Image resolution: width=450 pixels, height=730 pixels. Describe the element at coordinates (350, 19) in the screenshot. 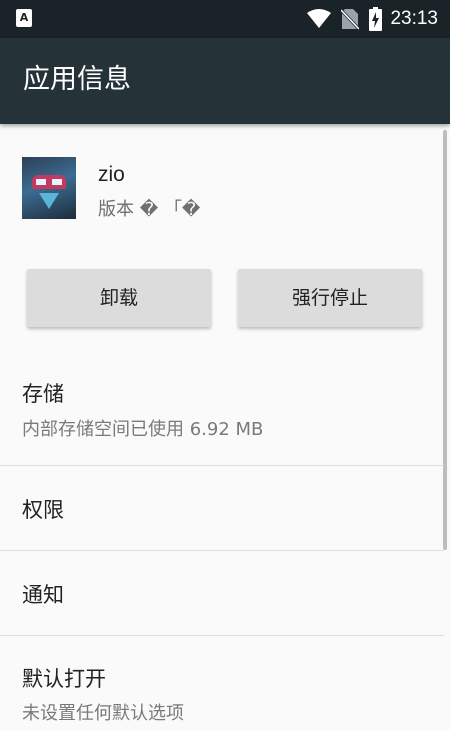

I see `no-sim-icon` at that location.